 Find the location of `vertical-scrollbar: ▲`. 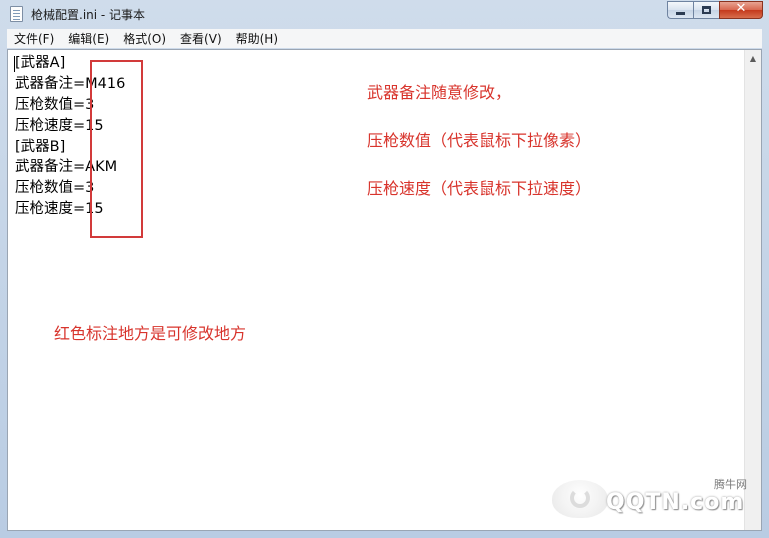

vertical-scrollbar: ▲ is located at coordinates (752, 290).